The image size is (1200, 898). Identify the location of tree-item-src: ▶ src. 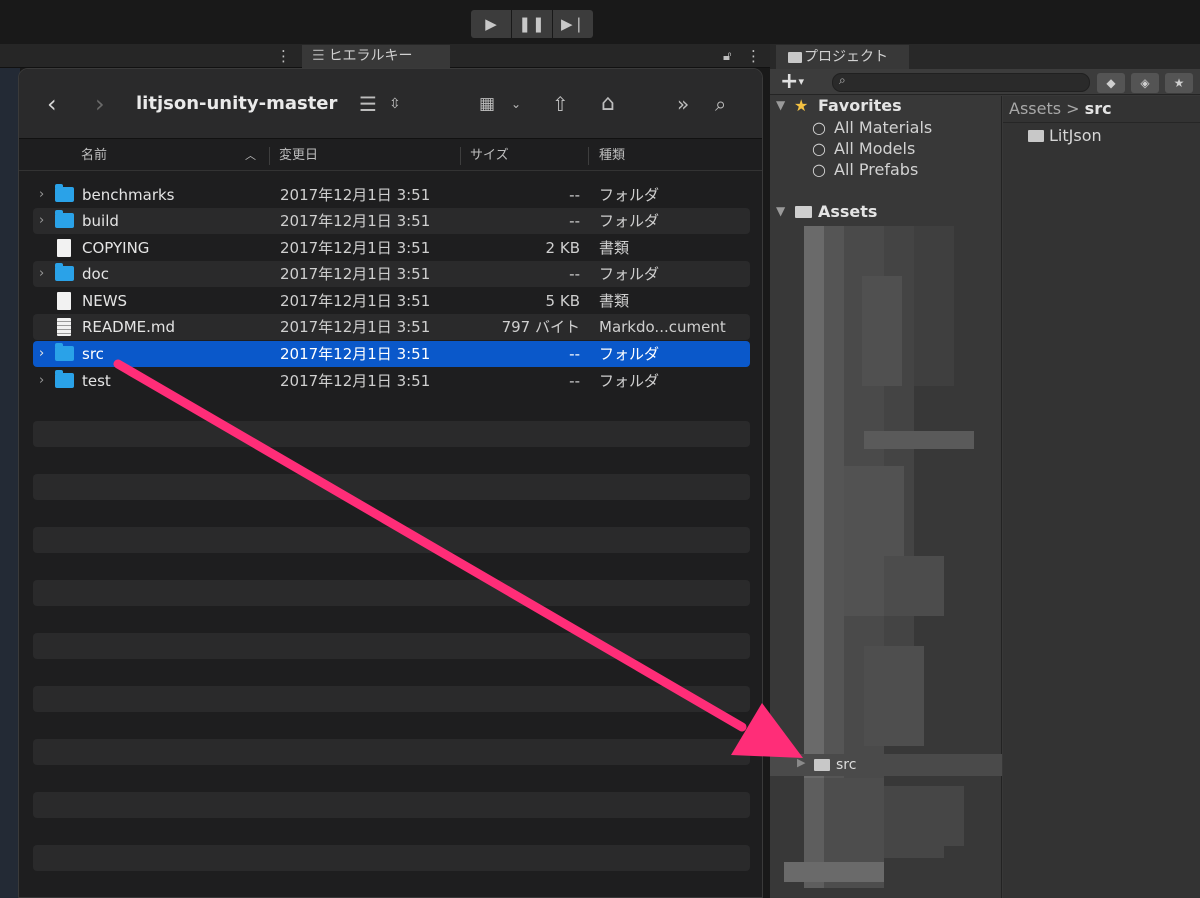
(886, 765).